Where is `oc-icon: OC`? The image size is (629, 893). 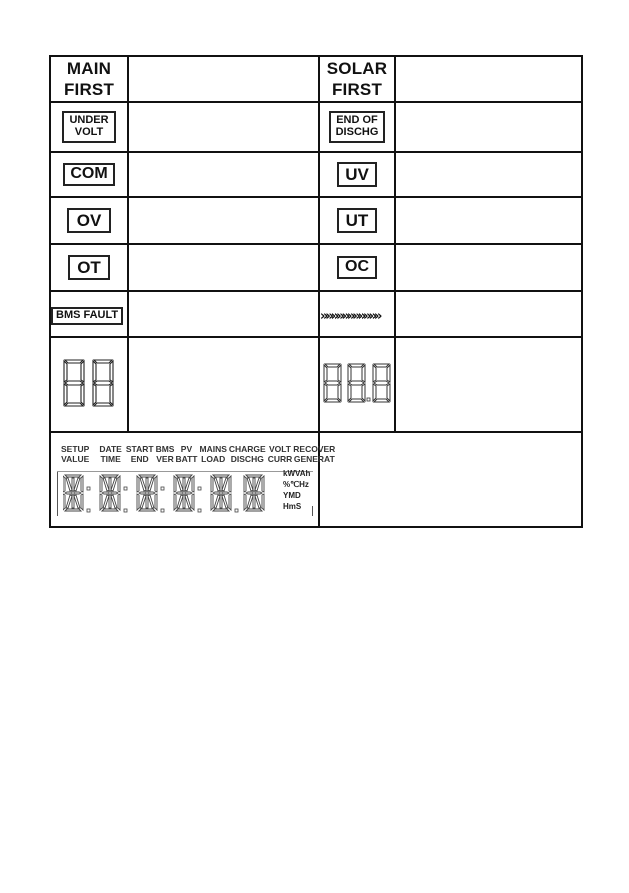 oc-icon: OC is located at coordinates (357, 267).